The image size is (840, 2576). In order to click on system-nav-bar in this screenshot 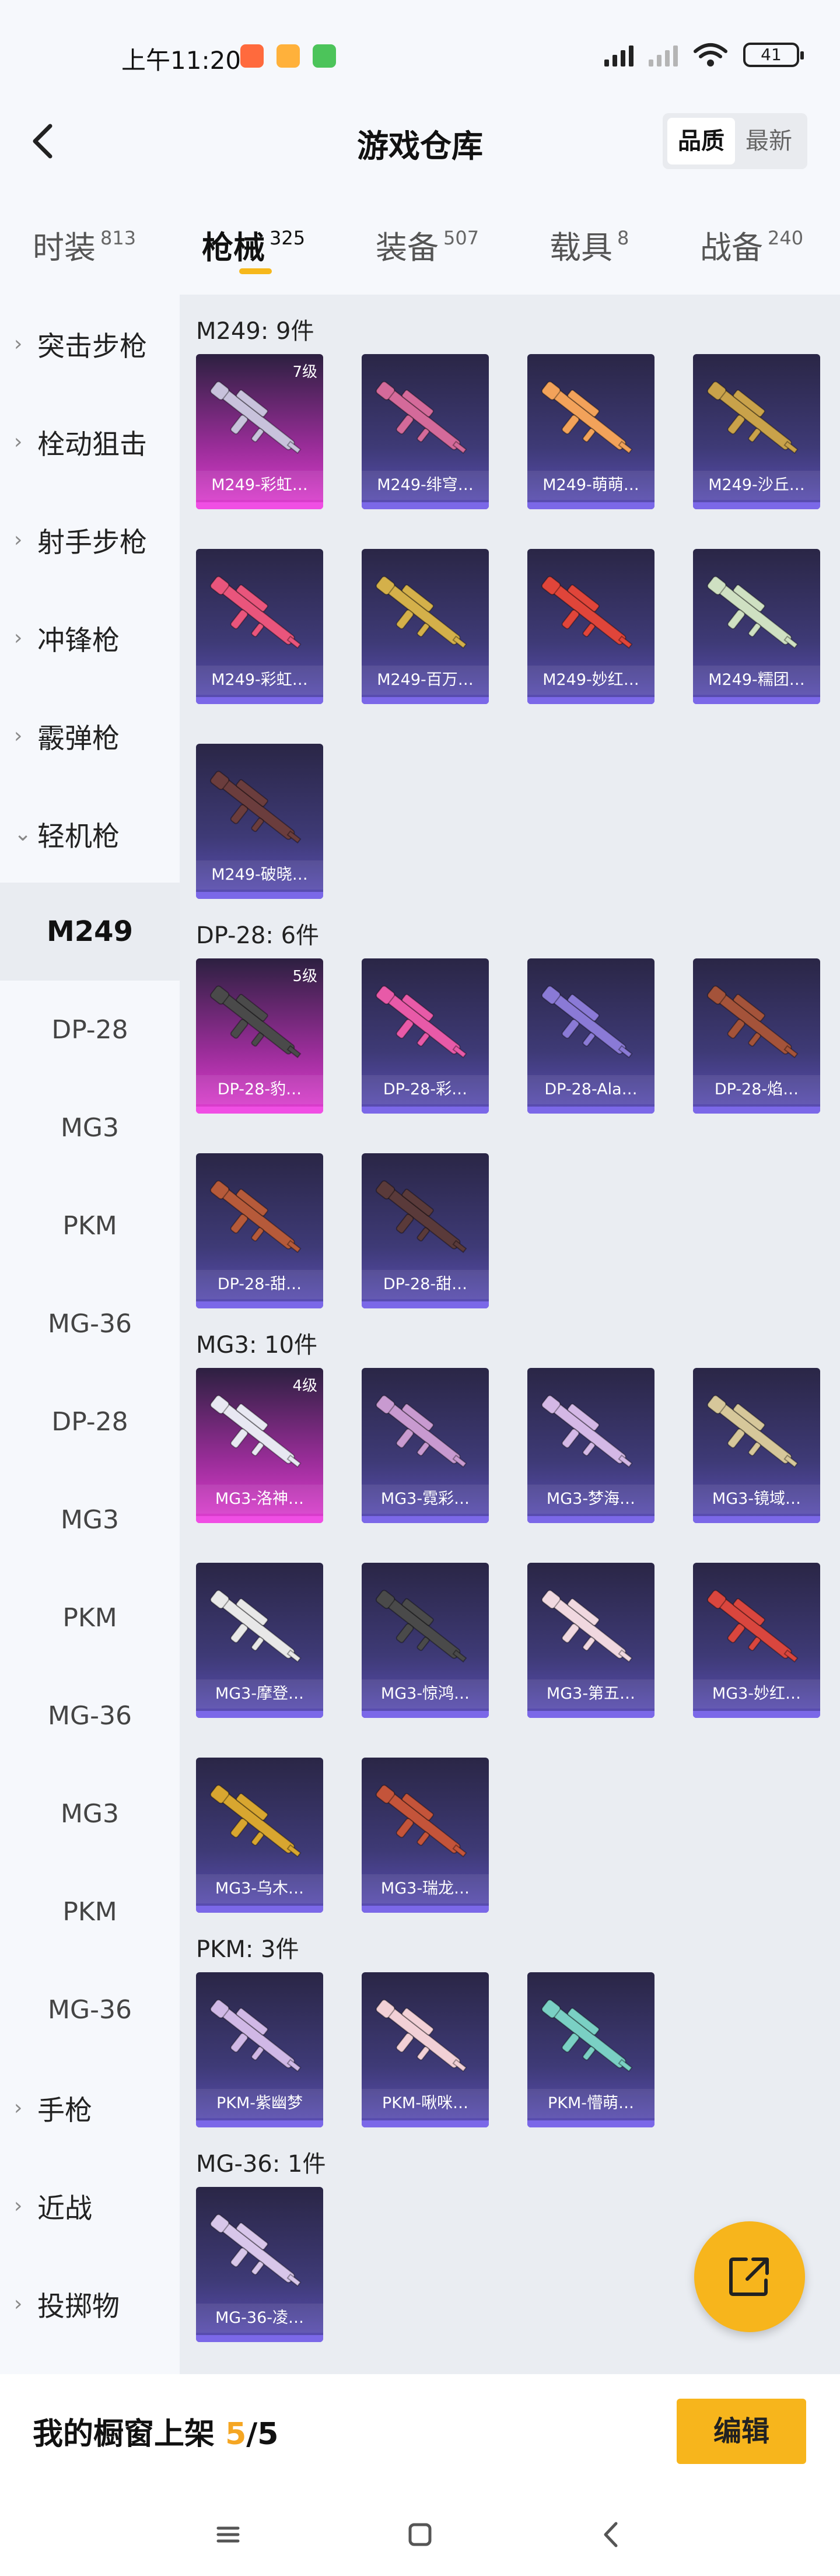, I will do `click(420, 2533)`.